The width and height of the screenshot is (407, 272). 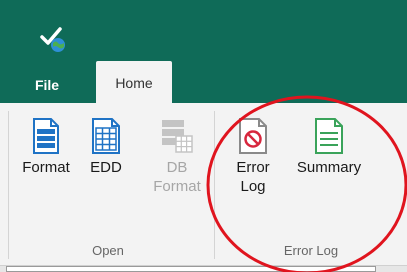 What do you see at coordinates (177, 157) in the screenshot?
I see `db-format-button: DB Format` at bounding box center [177, 157].